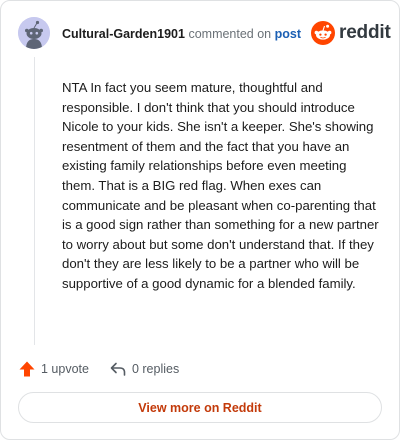 The height and width of the screenshot is (440, 400). I want to click on commented-on-text: commented on, so click(230, 34).